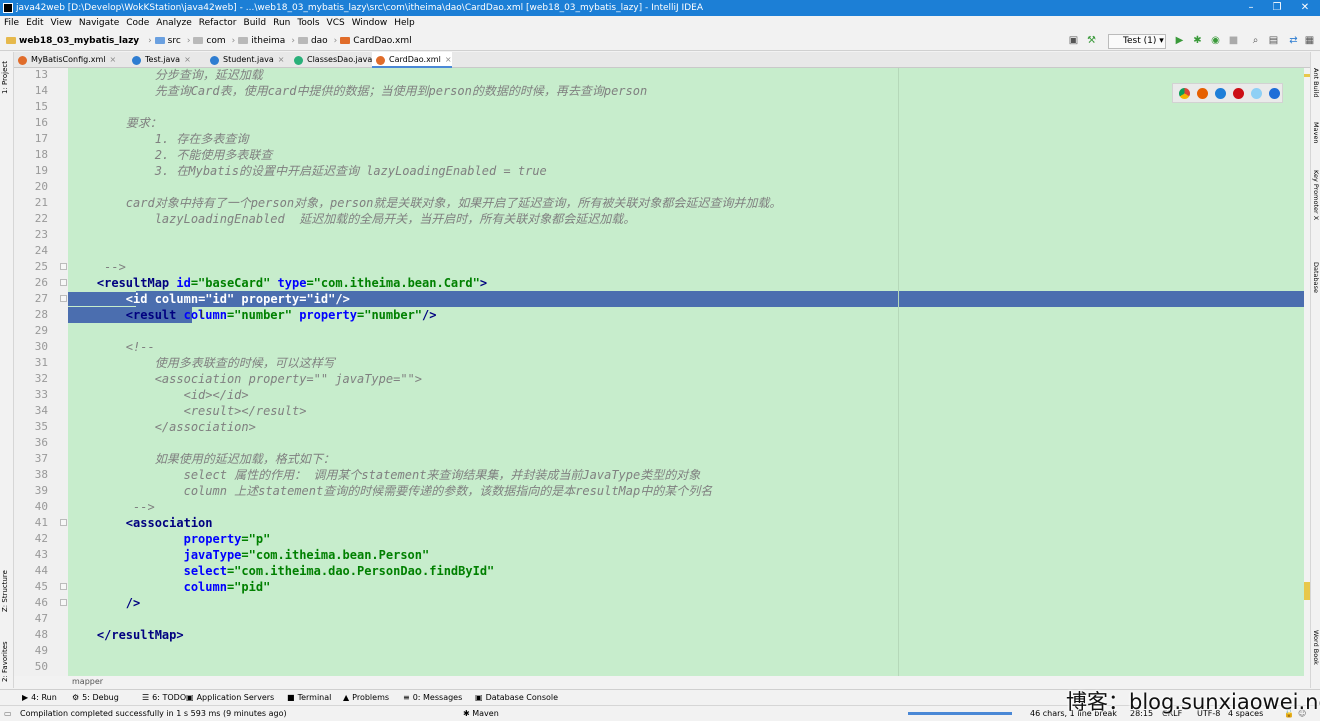 This screenshot has width=1320, height=721. Describe the element at coordinates (1307, 372) in the screenshot. I see `editor-scrollbar` at that location.